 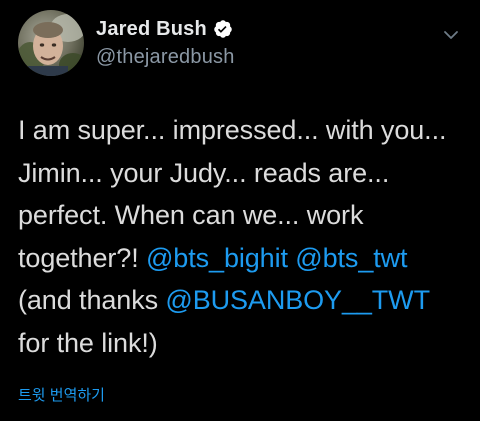 I want to click on tweet-line: together?! @bts_bighit @bts_twt, so click(x=243, y=258).